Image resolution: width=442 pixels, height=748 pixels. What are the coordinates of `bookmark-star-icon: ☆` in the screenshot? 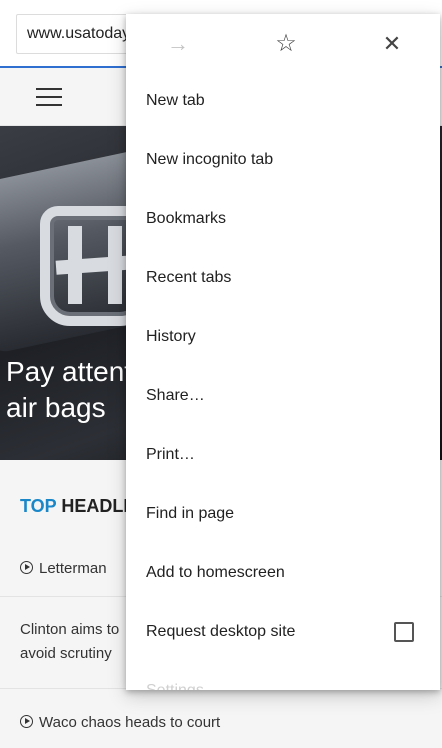 It's located at (286, 44).